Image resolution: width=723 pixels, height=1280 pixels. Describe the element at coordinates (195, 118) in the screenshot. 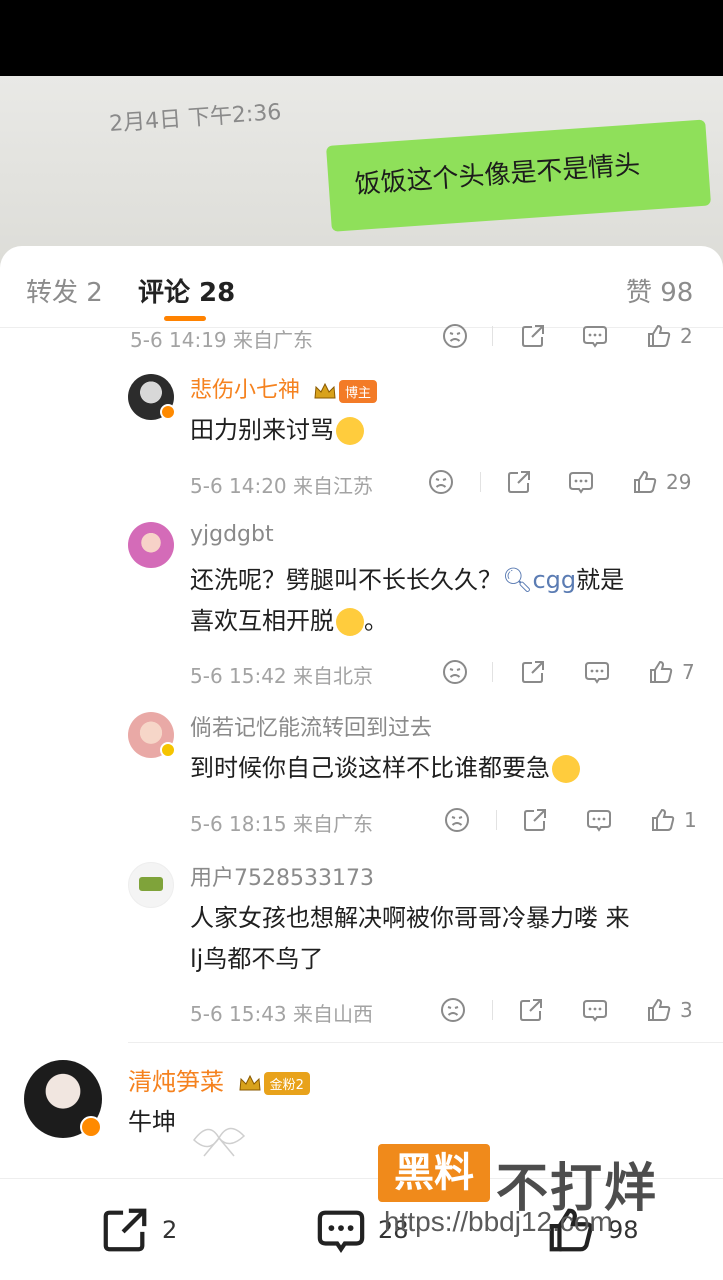

I see `photo-timestamp: 2月4日 下午2:36` at that location.